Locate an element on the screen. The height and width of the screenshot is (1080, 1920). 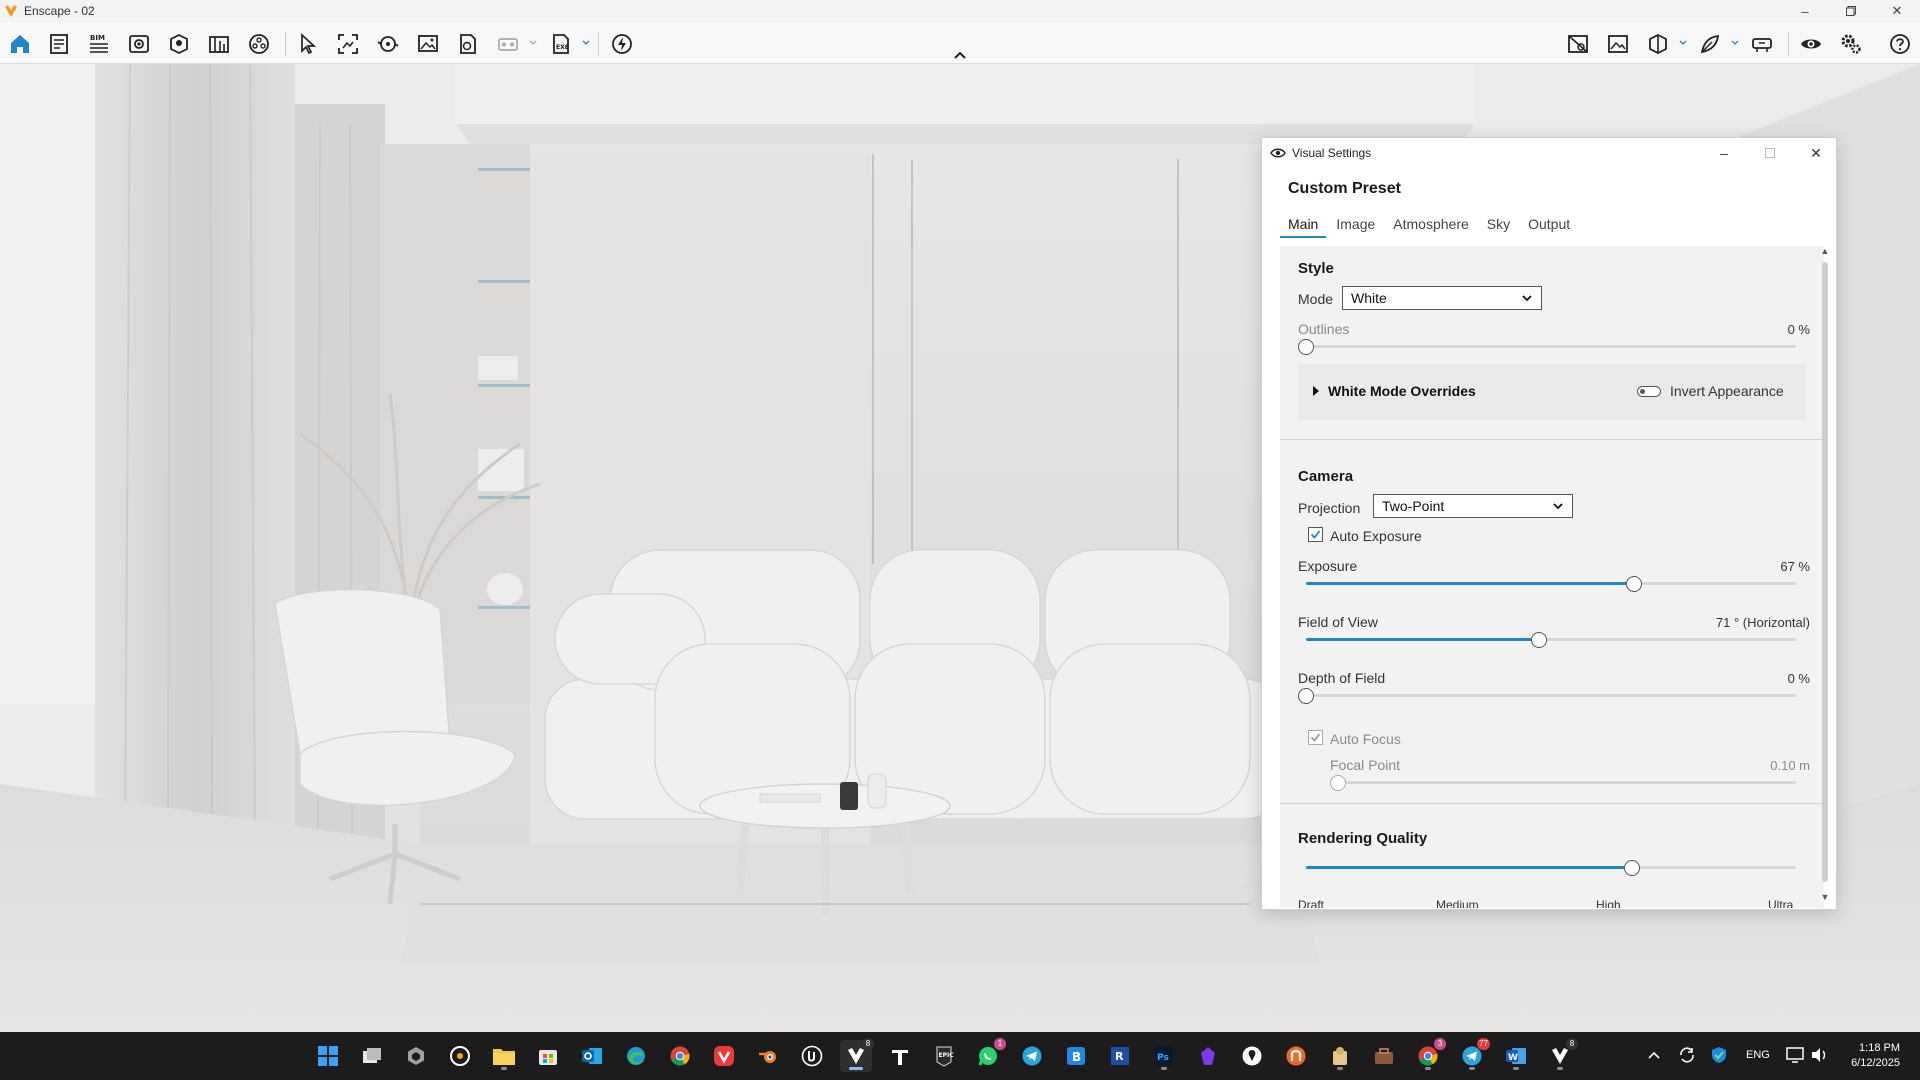
d5-render-icon is located at coordinates (1296, 1056).